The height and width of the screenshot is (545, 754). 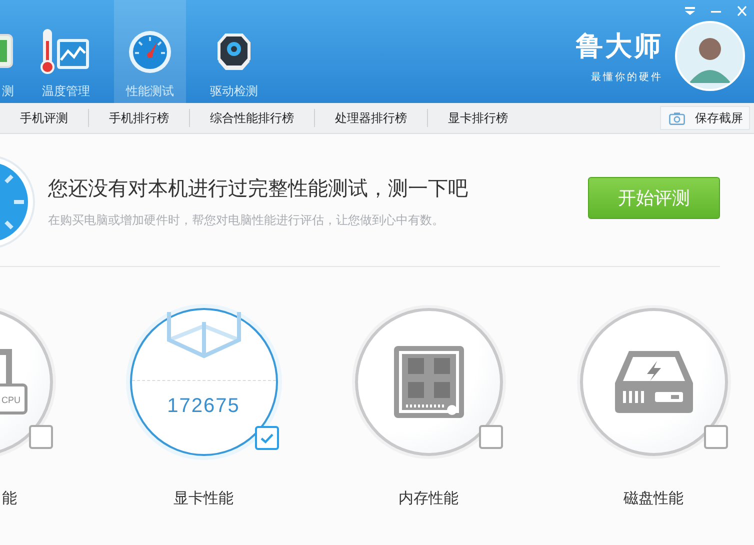 I want to click on brand-name: 鲁大师, so click(x=619, y=46).